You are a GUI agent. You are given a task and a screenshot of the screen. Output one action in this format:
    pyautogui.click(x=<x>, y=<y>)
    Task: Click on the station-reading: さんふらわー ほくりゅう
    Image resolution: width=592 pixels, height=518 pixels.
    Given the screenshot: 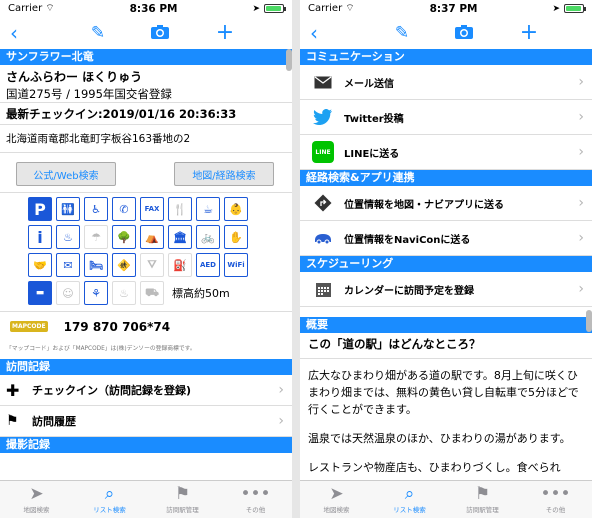 What is the action you would take?
    pyautogui.click(x=74, y=77)
    